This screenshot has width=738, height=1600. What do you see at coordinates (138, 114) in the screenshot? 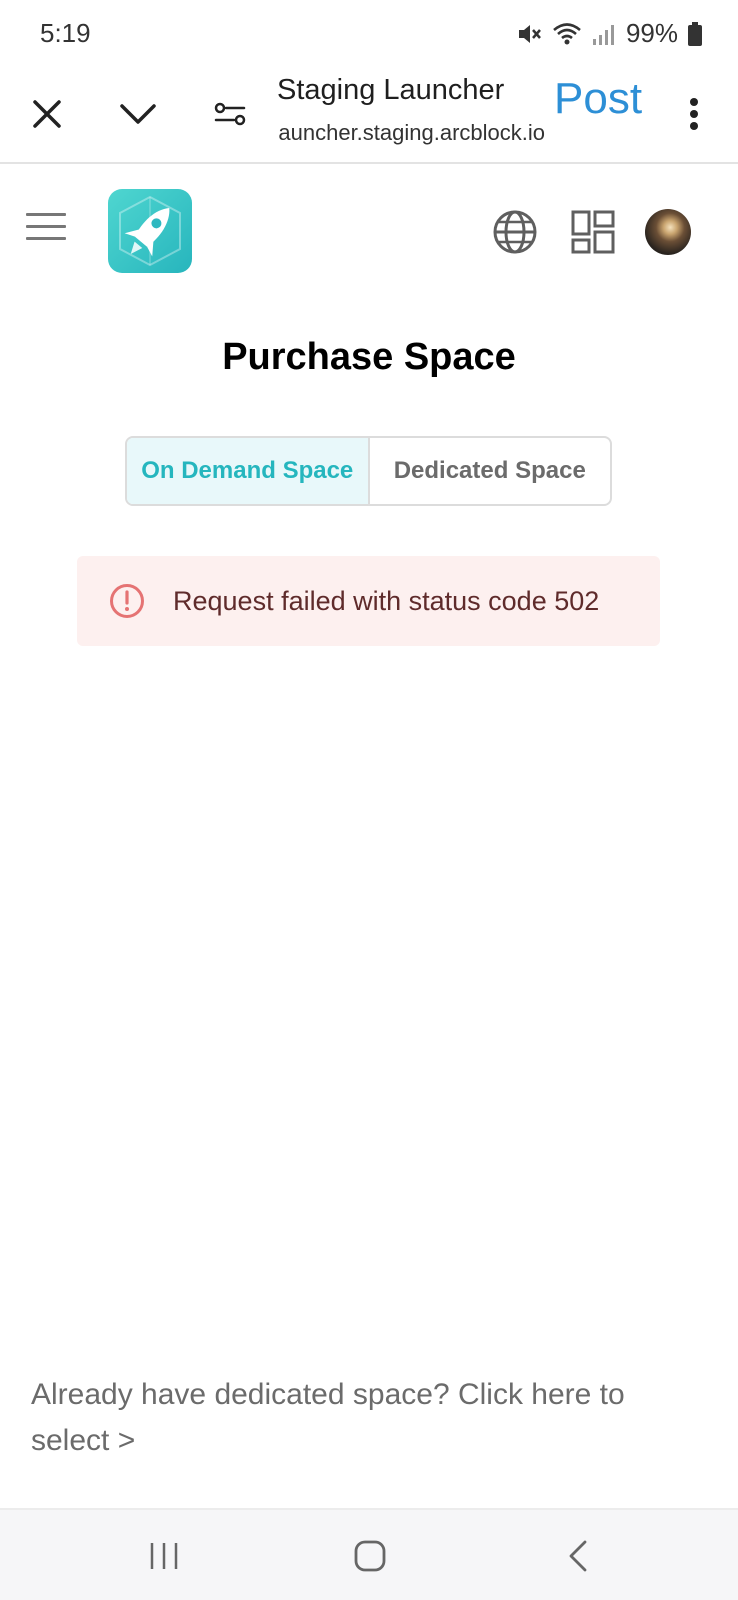
I see `chevron-down-icon` at bounding box center [138, 114].